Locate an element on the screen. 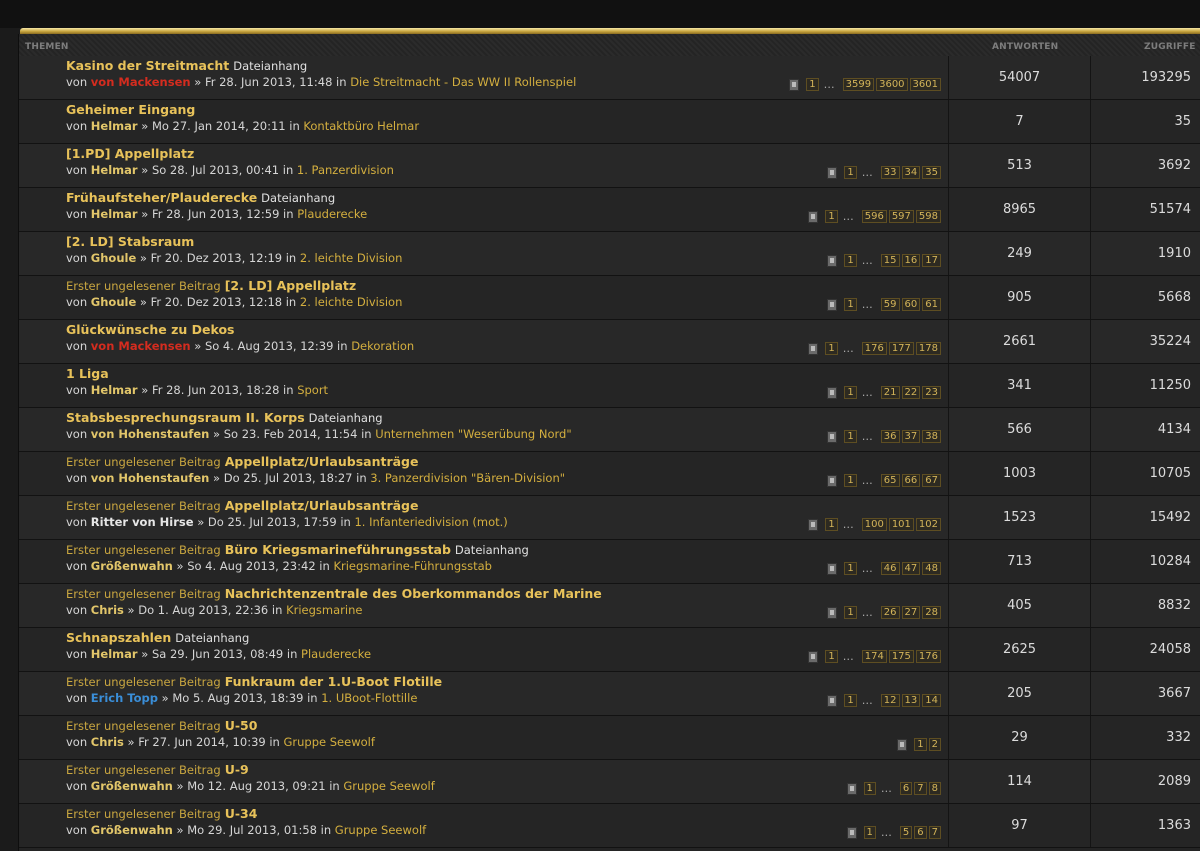 This screenshot has width=1200, height=851. forum-link: Kriegsmarine is located at coordinates (324, 610).